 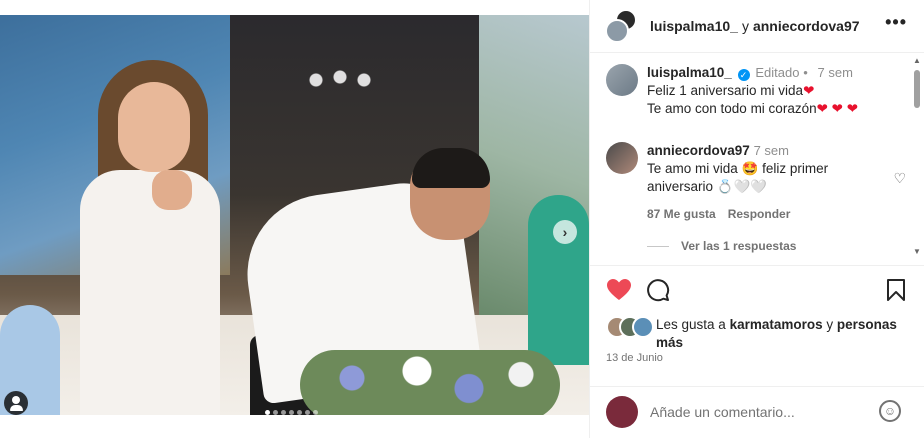 I want to click on collab-avatars, so click(x=622, y=26).